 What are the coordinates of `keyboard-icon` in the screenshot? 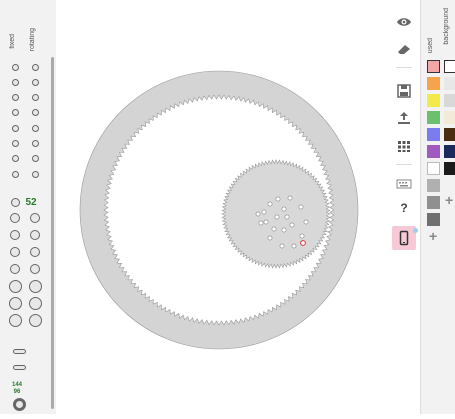 It's located at (404, 184).